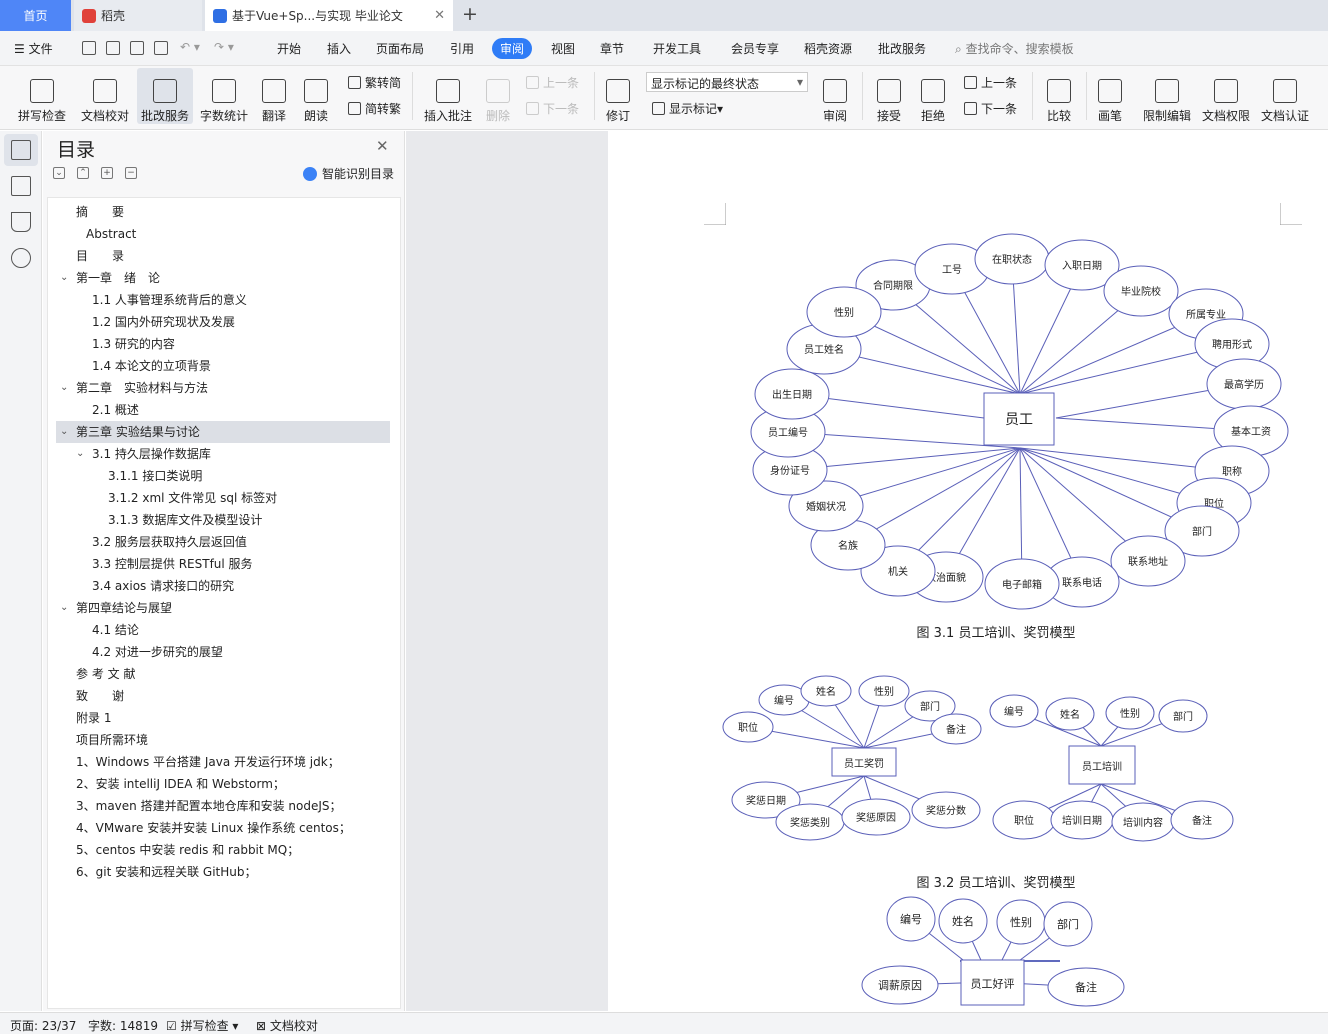  I want to click on toc-item: 1.4 本论文的立项背景, so click(151, 366).